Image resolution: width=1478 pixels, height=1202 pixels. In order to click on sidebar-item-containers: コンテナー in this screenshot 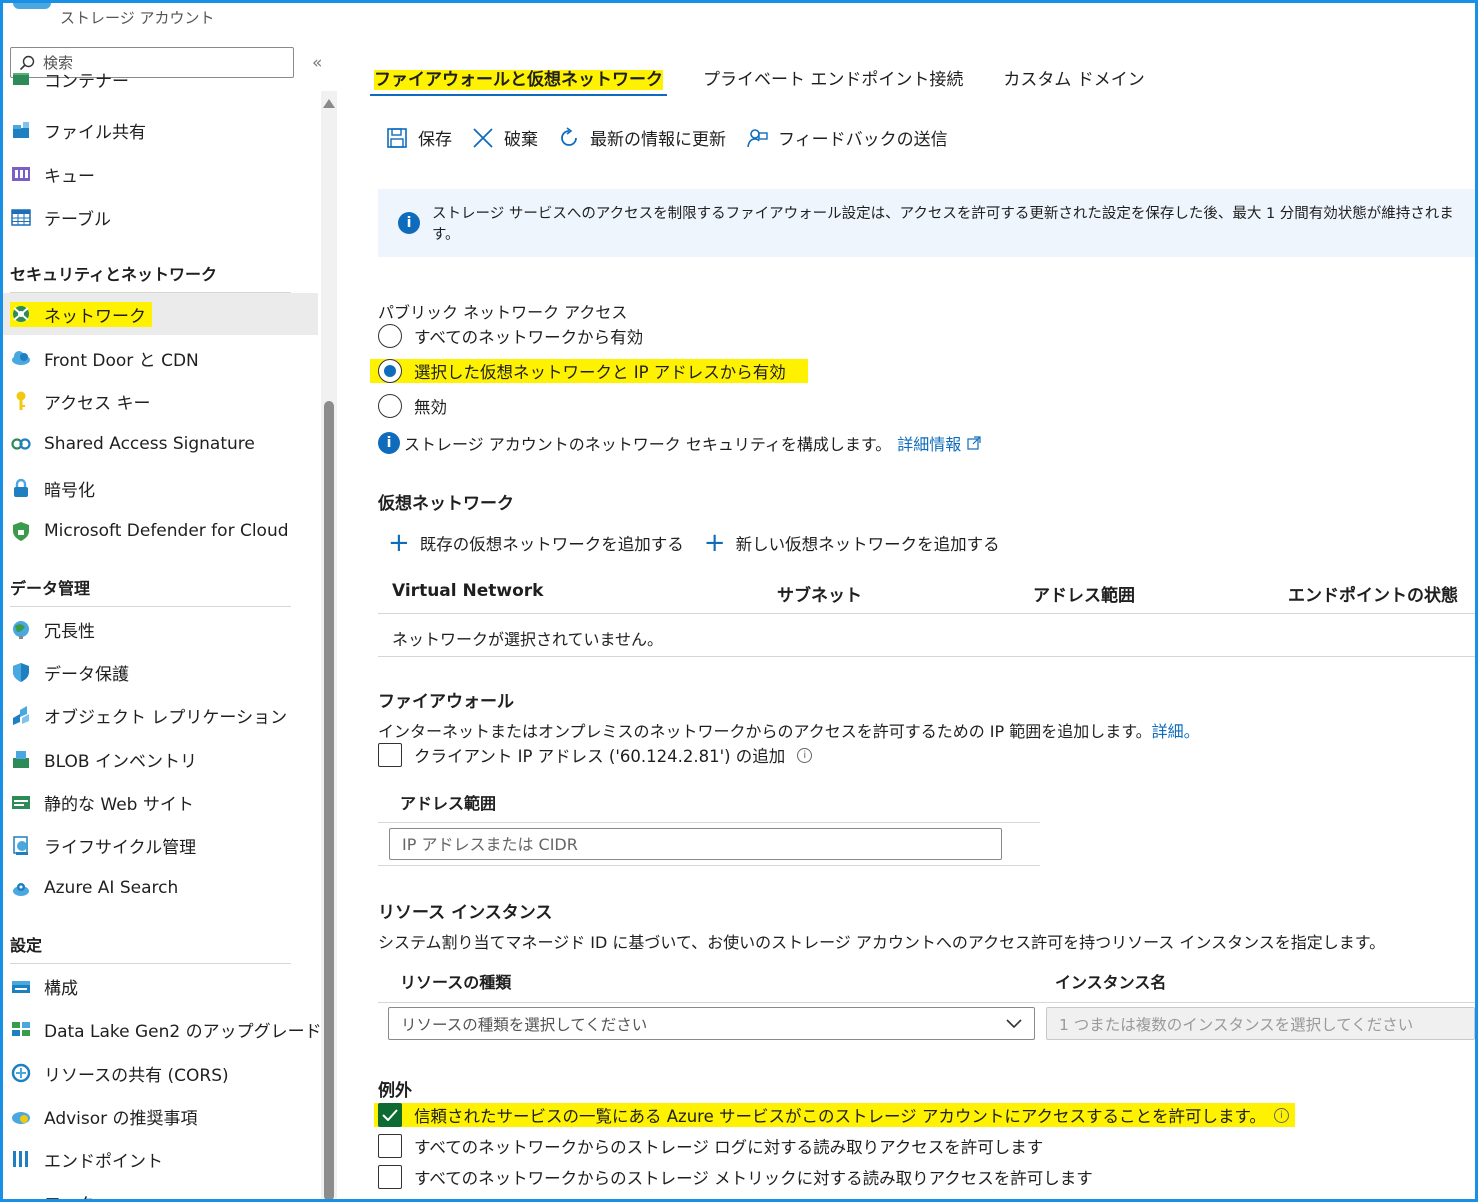, I will do `click(160, 88)`.